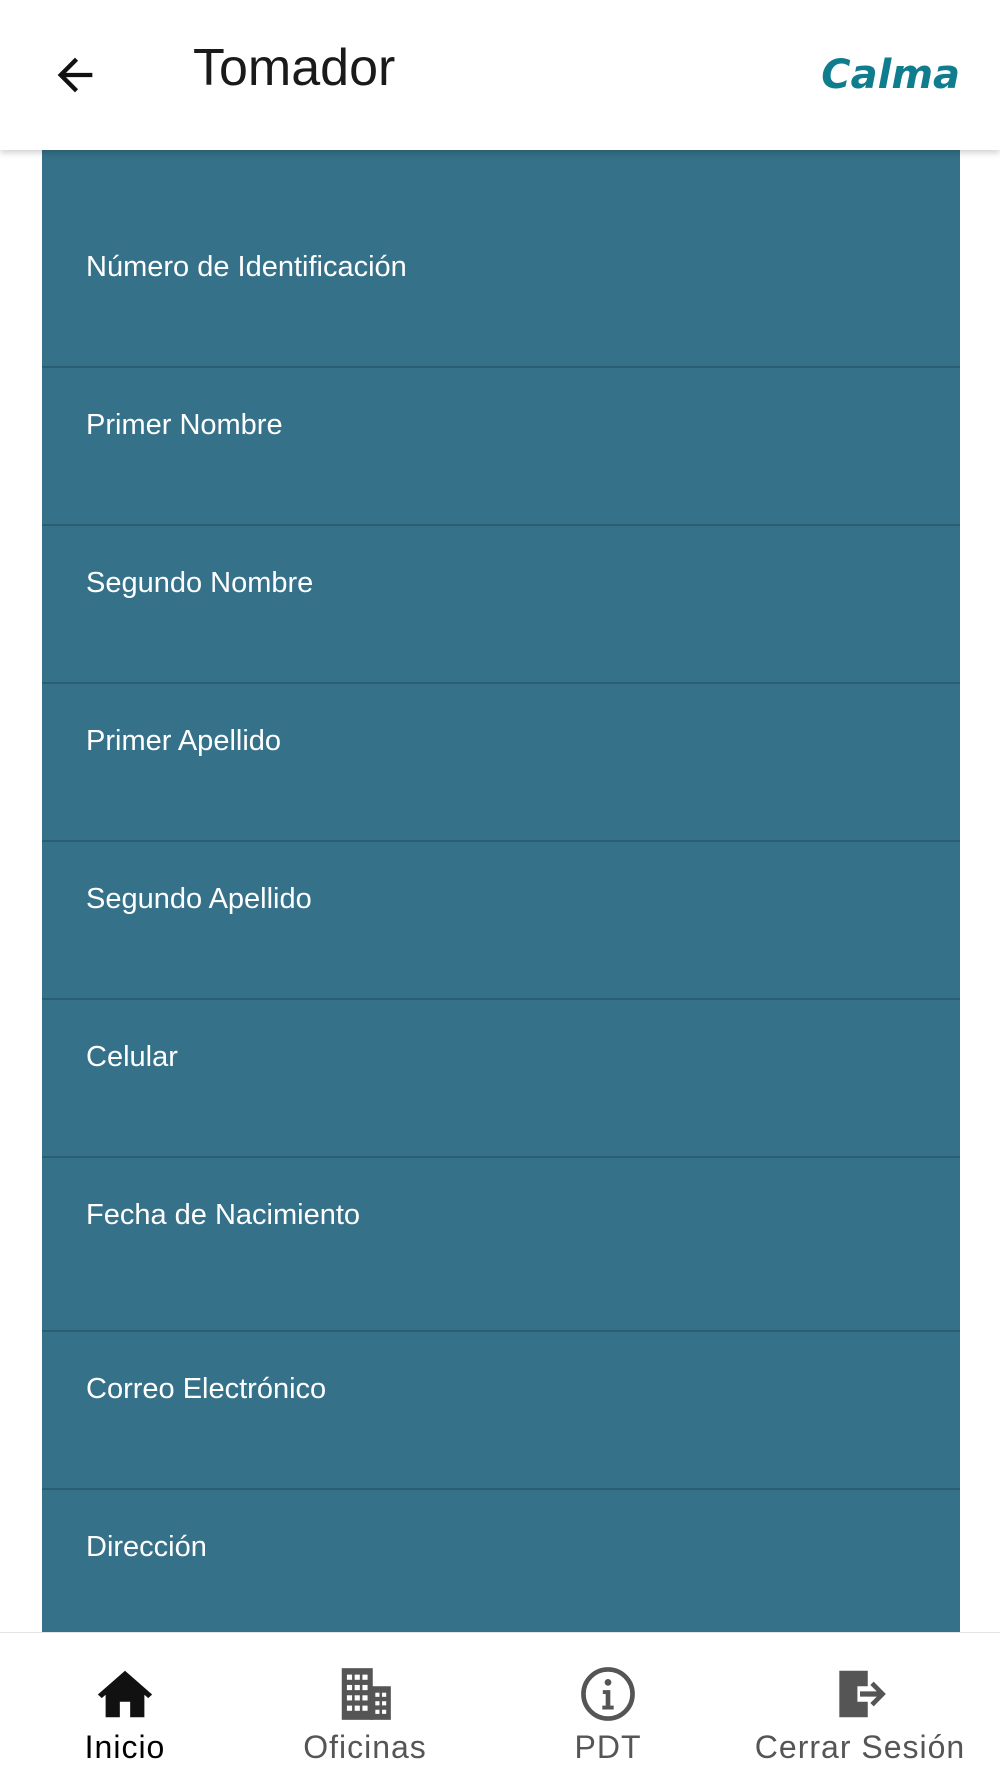  What do you see at coordinates (501, 605) in the screenshot?
I see `field-segundo-nombre: Segundo Nombre` at bounding box center [501, 605].